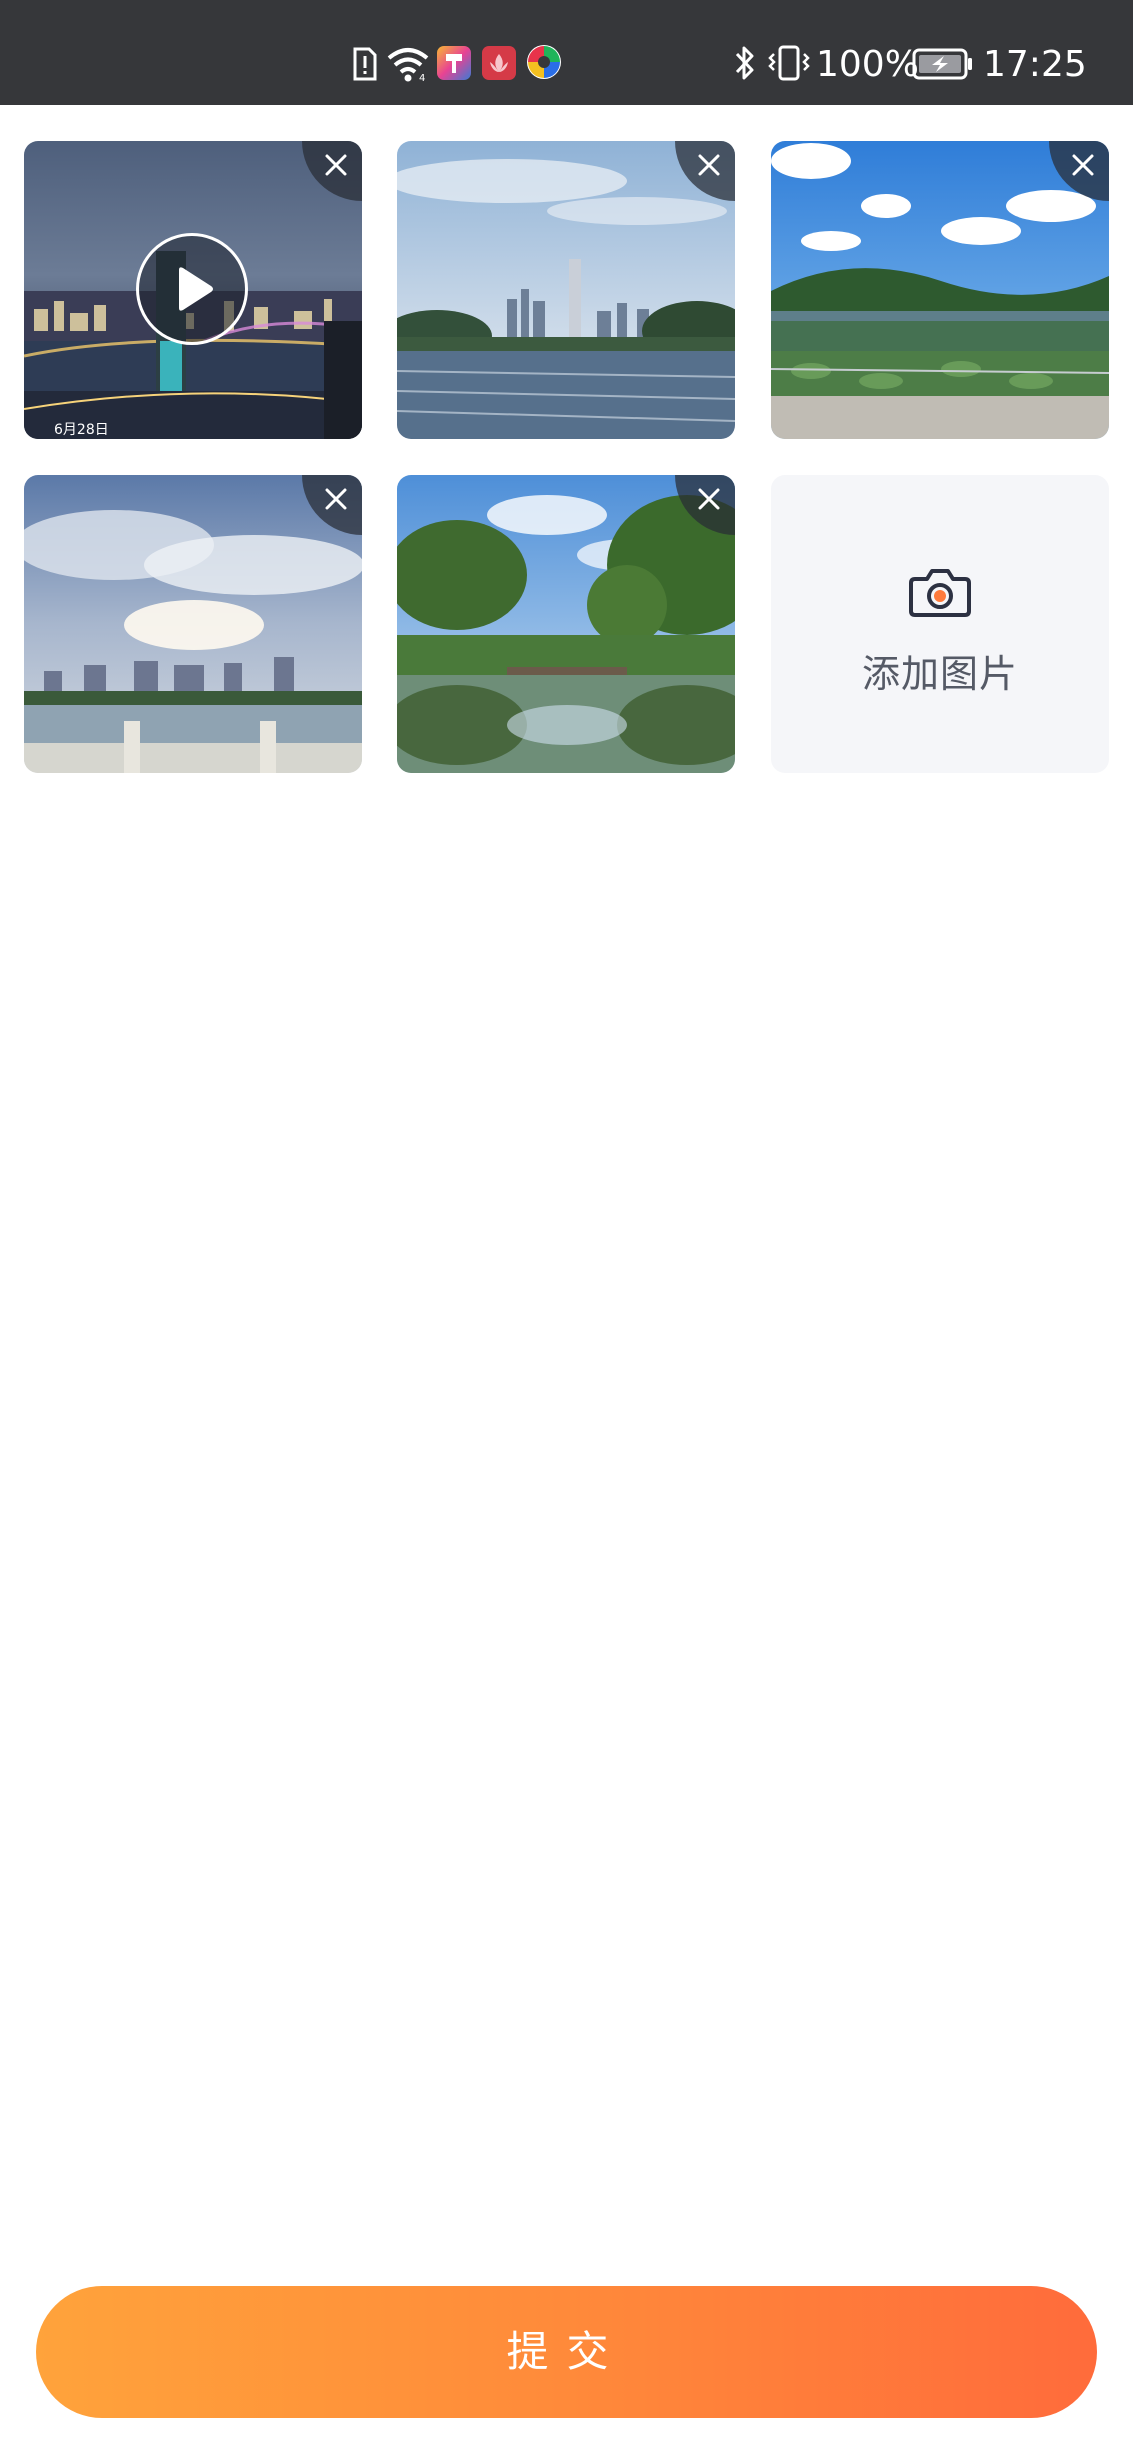 Image resolution: width=1133 pixels, height=2453 pixels. What do you see at coordinates (365, 64) in the screenshot?
I see `sim-alert-icon` at bounding box center [365, 64].